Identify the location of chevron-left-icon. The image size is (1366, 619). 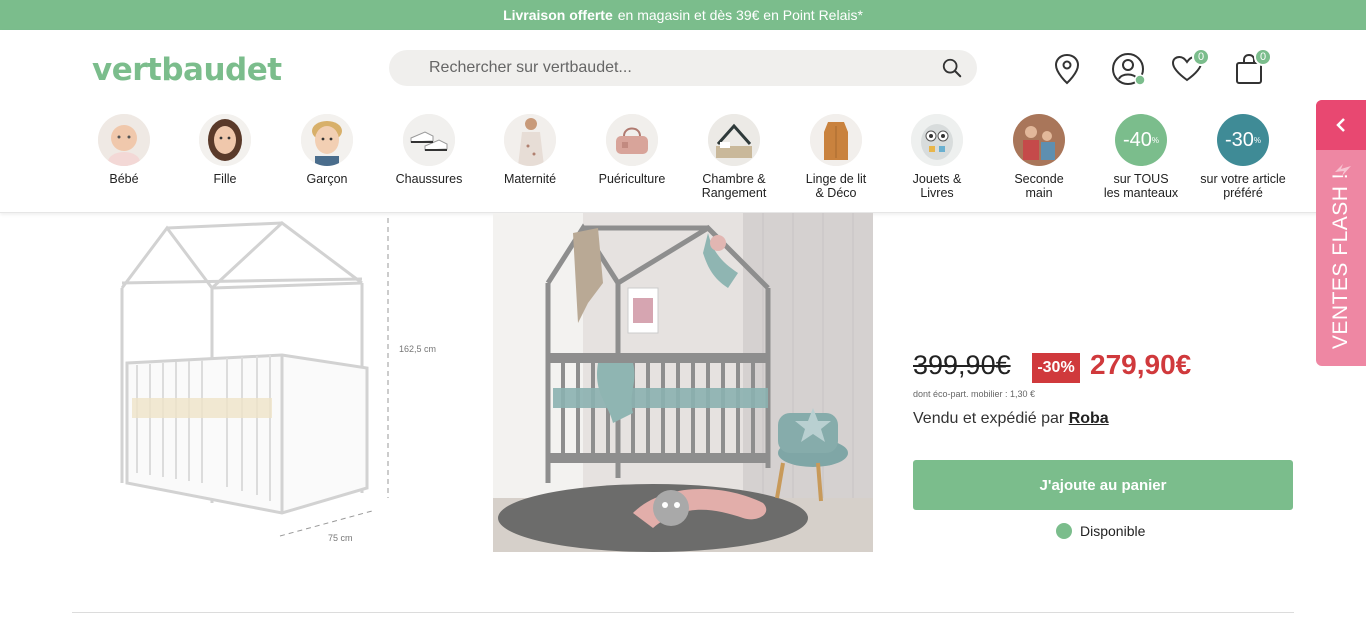
(1340, 125).